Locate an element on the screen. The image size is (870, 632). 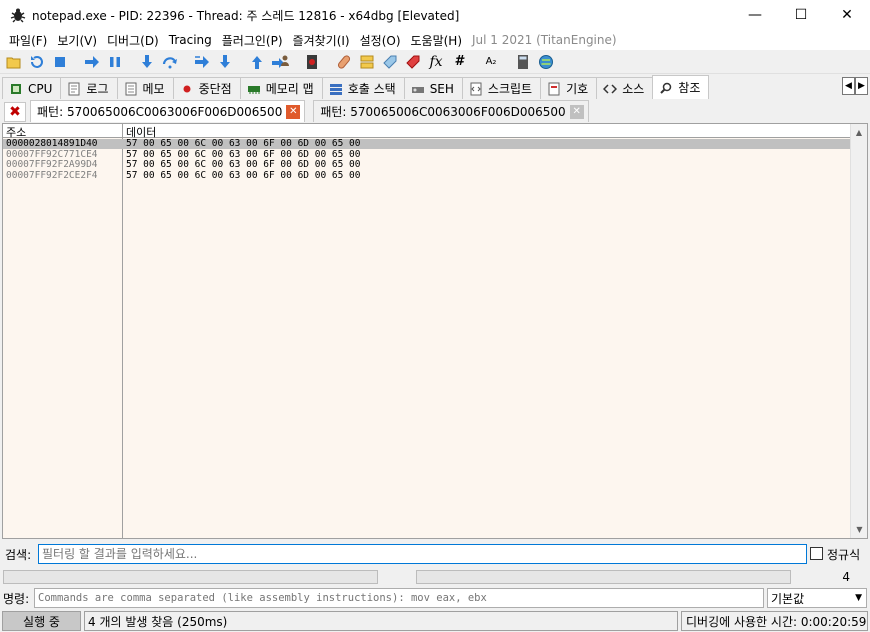
progress-bar-current is located at coordinates (603, 577).